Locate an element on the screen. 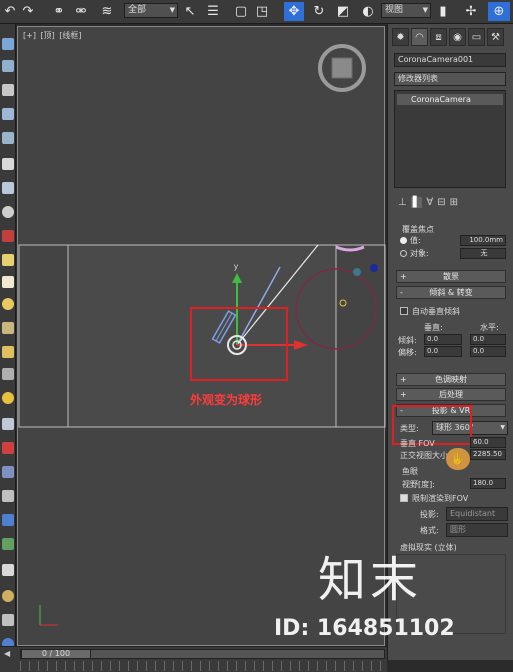 The image size is (513, 672). watermark-brand: 知末 is located at coordinates (370, 580).